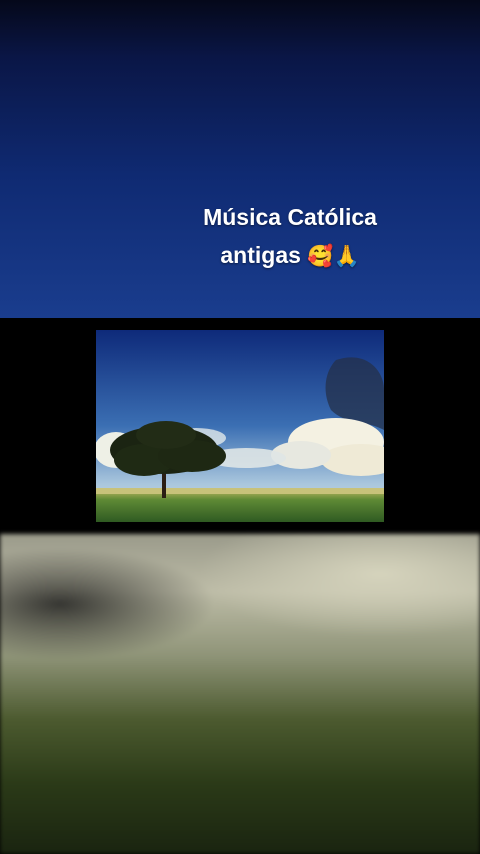 This screenshot has width=480, height=854. I want to click on caption-line-2: antigas 🥰🙏, so click(290, 256).